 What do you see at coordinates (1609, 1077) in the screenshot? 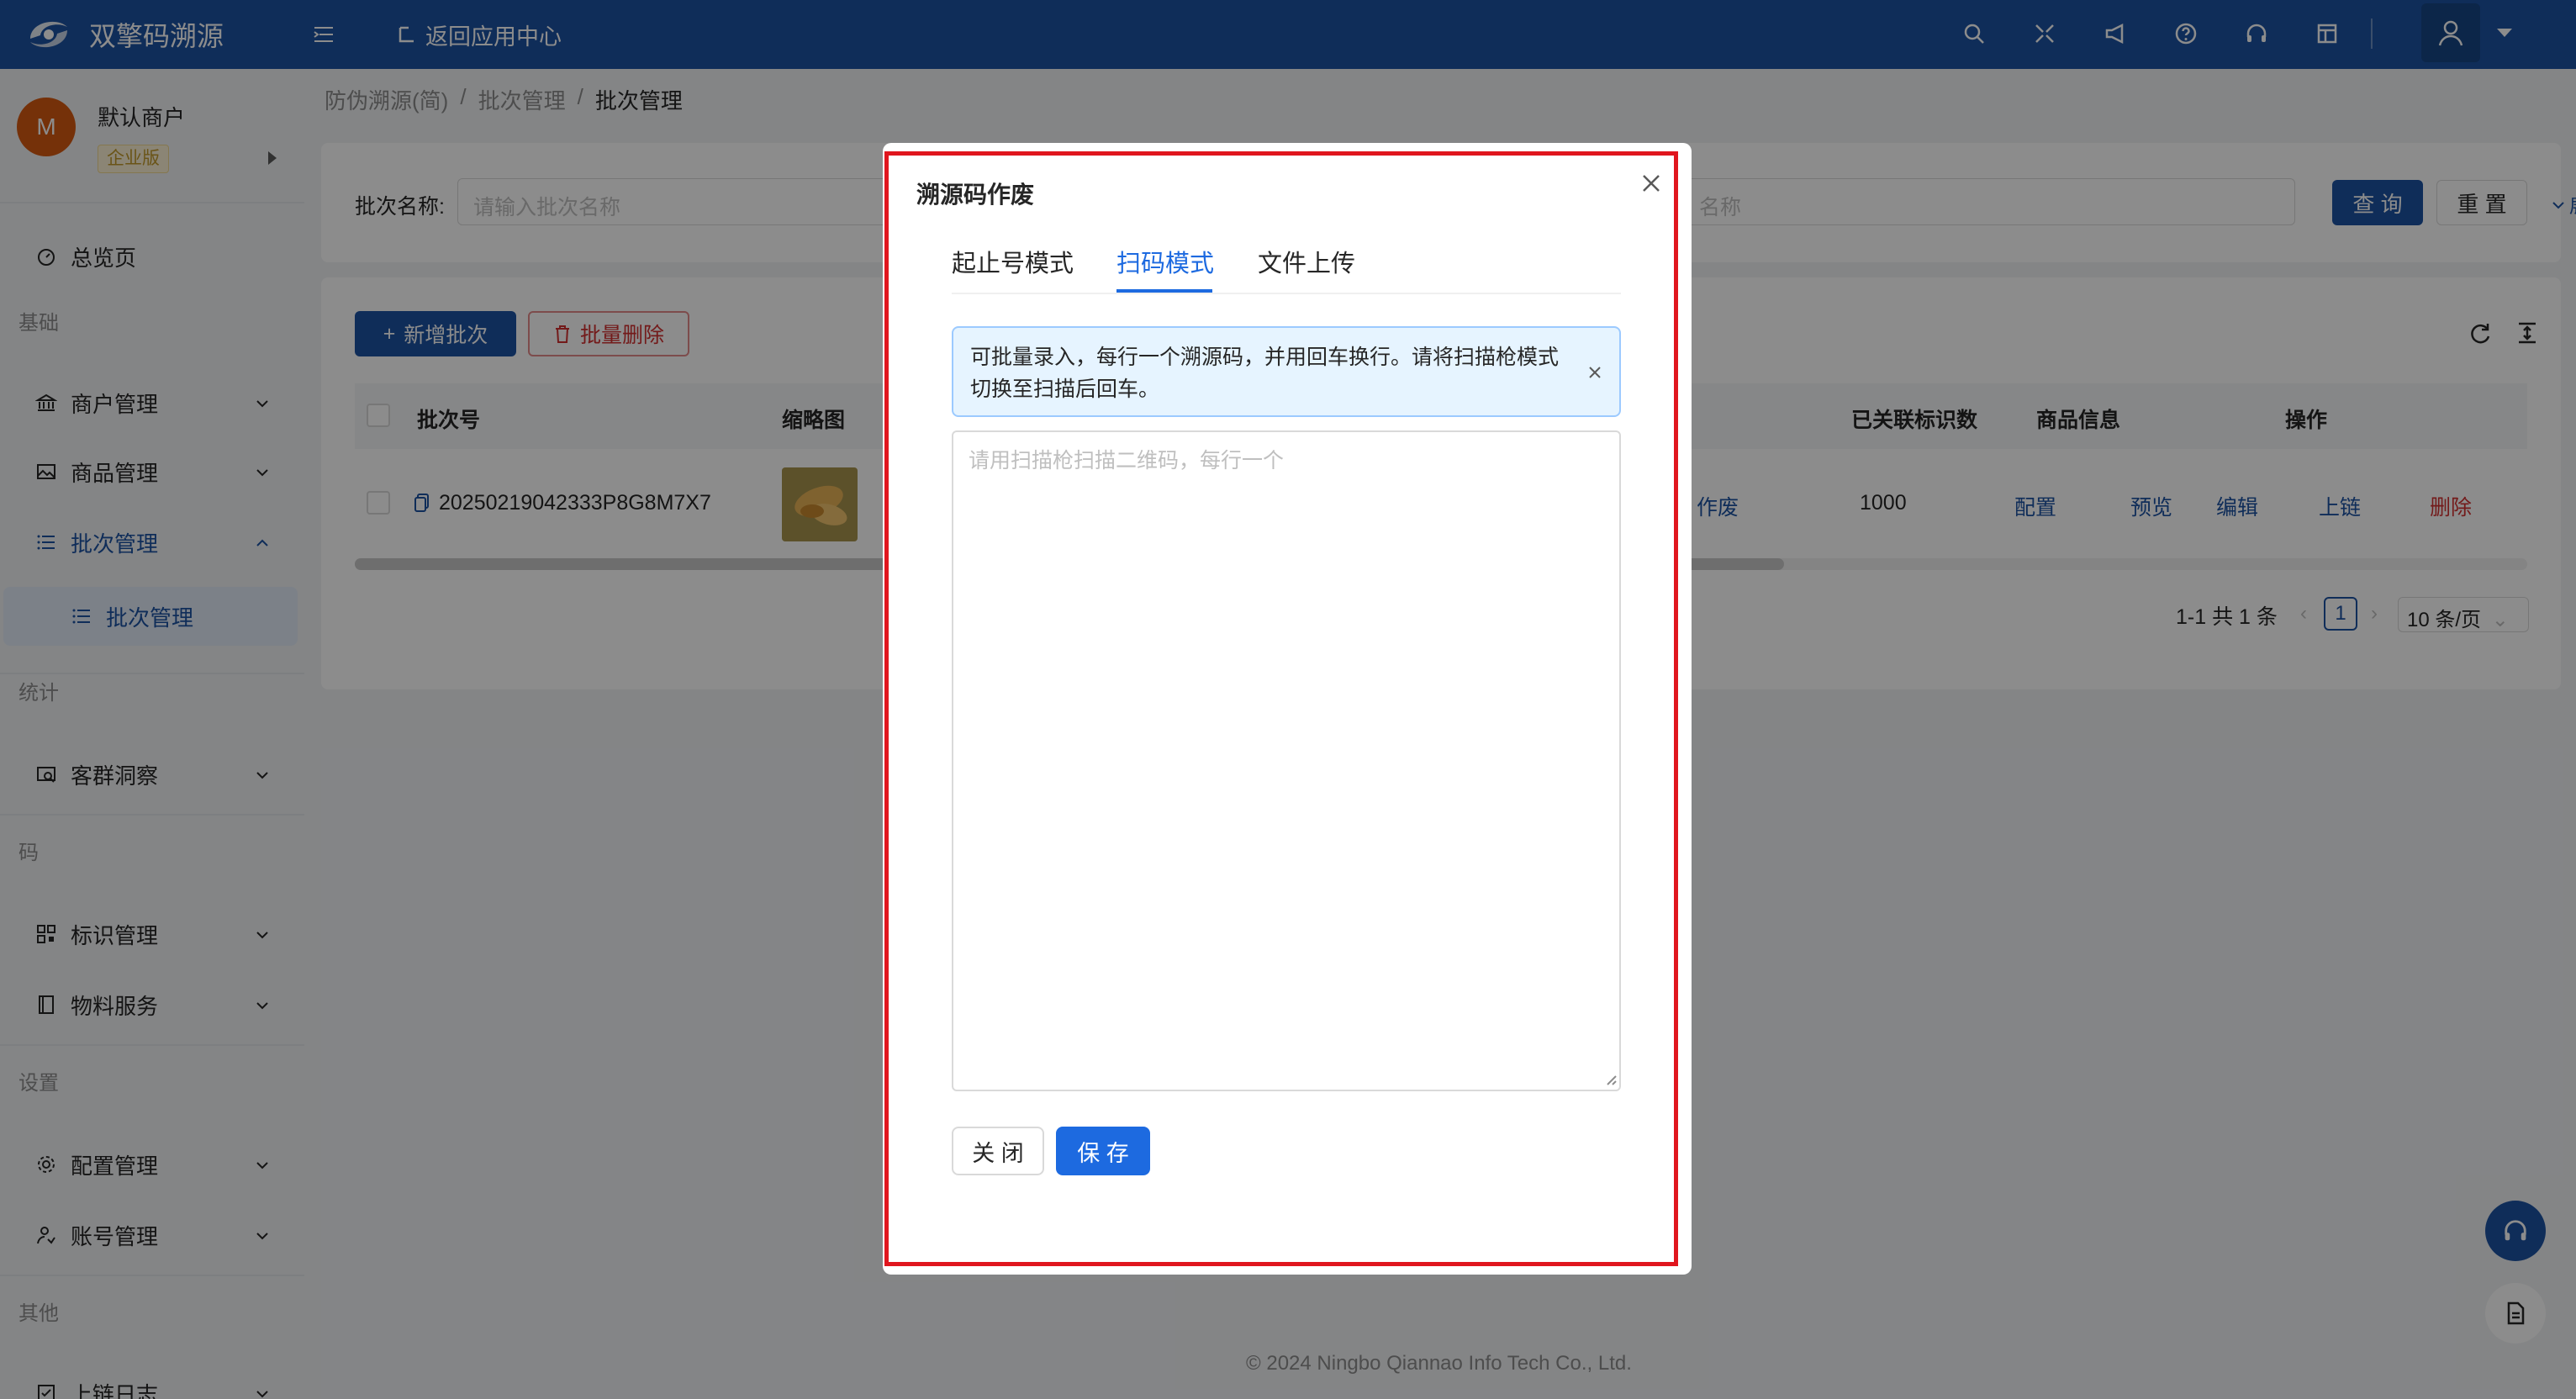
I see `resize-handle-icon` at bounding box center [1609, 1077].